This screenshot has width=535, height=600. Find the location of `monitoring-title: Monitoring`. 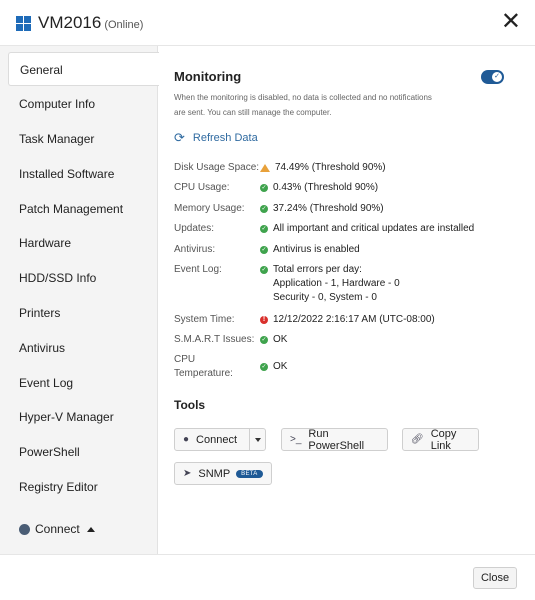

monitoring-title: Monitoring is located at coordinates (208, 76).